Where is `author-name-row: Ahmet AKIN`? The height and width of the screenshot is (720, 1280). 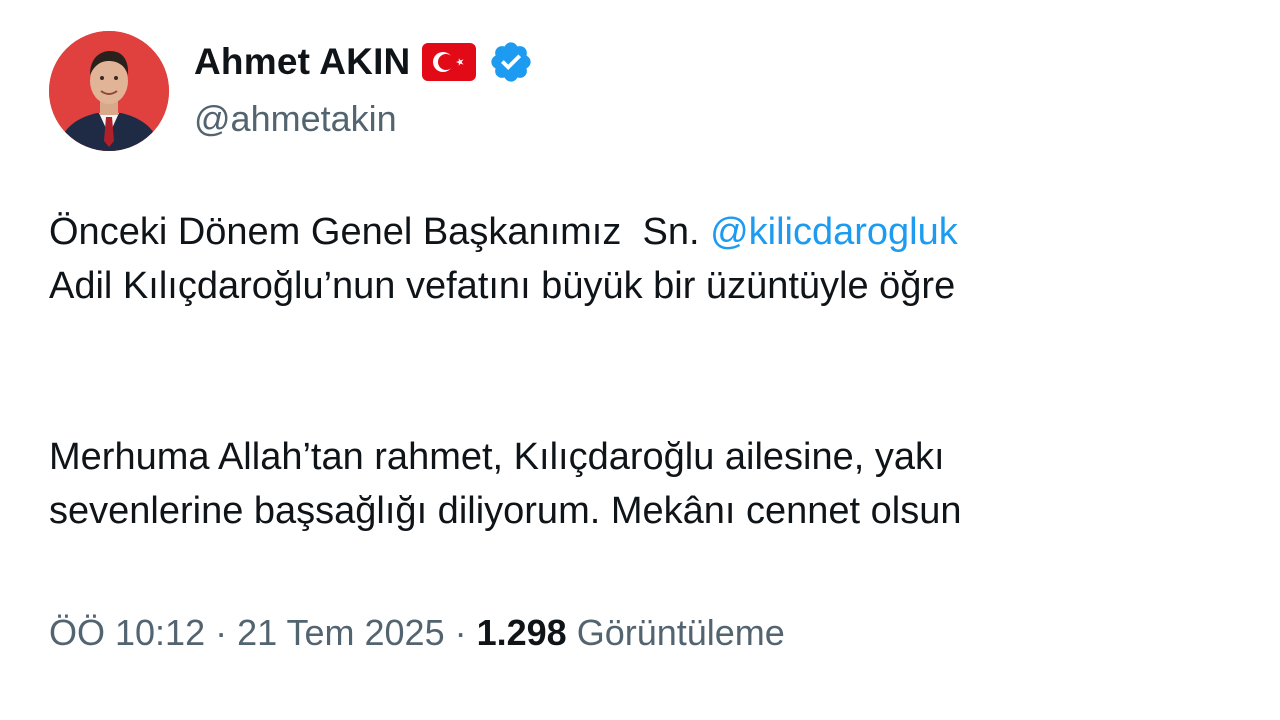 author-name-row: Ahmet AKIN is located at coordinates (364, 62).